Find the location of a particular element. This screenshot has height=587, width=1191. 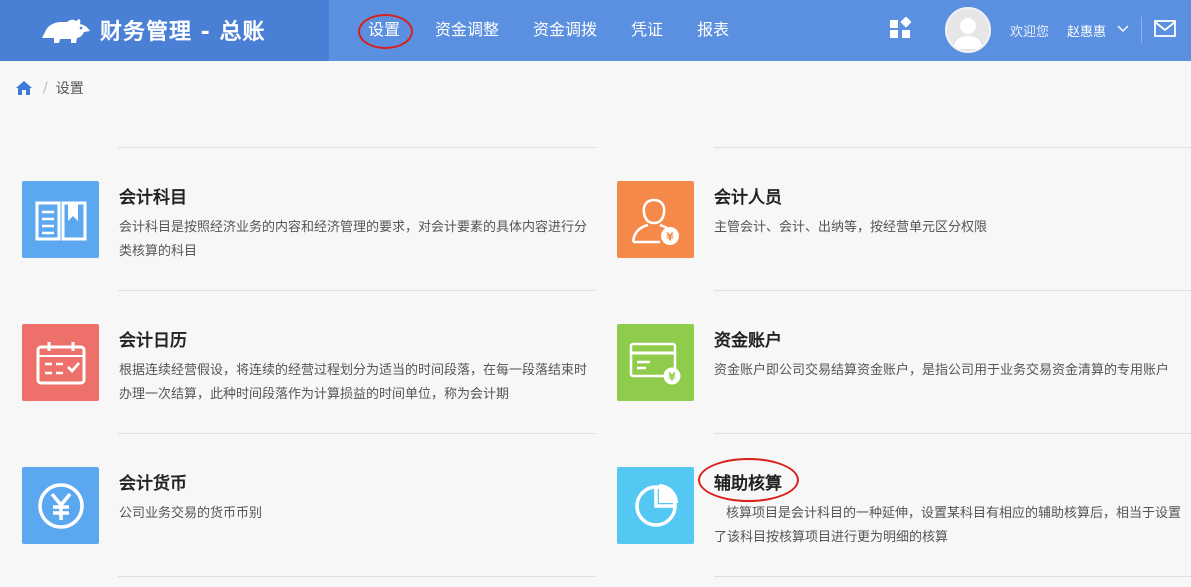

bank-card-icon: ¥ is located at coordinates (654, 363).